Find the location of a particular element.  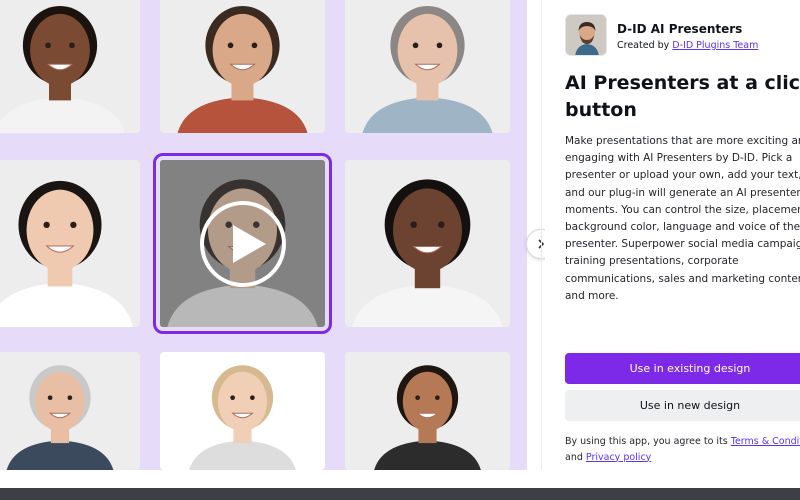

headline-line-1: AI Presenters at a click of a is located at coordinates (682, 83).